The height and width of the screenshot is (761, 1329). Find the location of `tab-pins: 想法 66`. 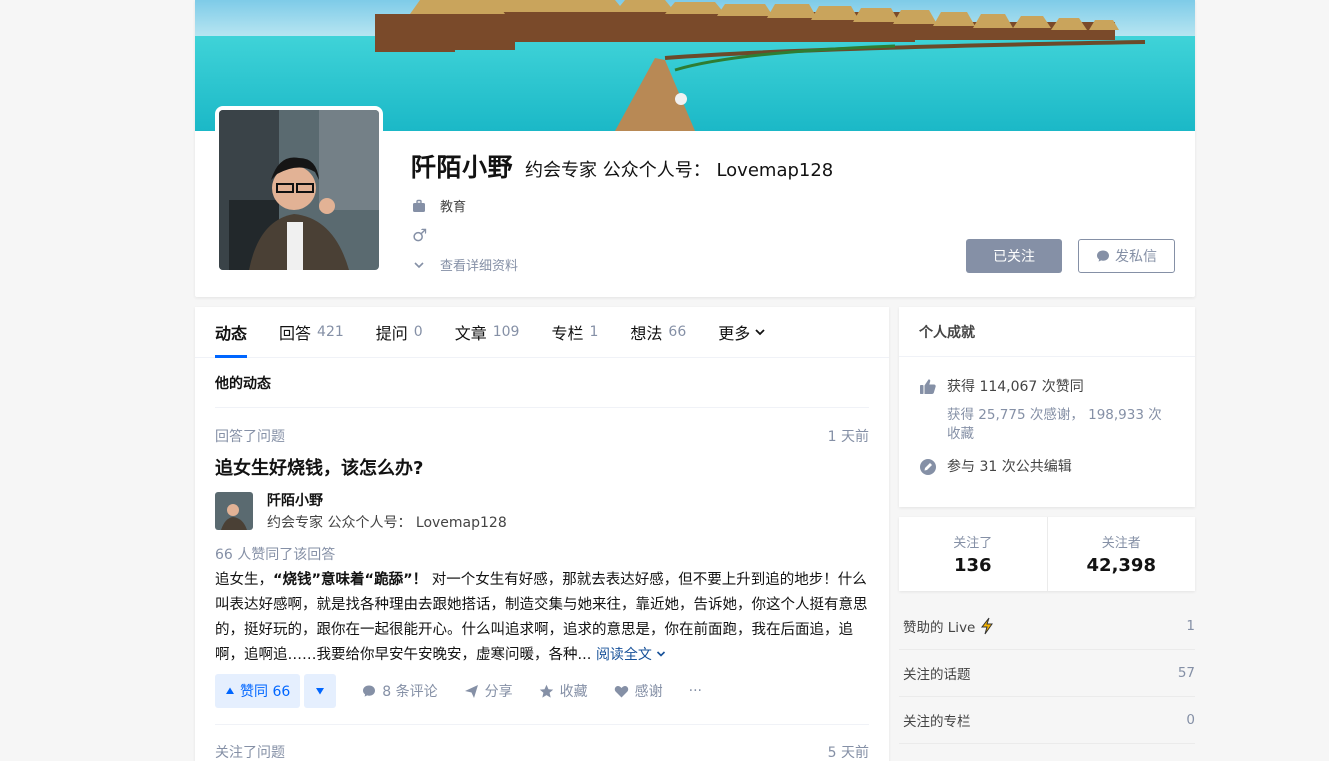

tab-pins: 想法 66 is located at coordinates (658, 332).